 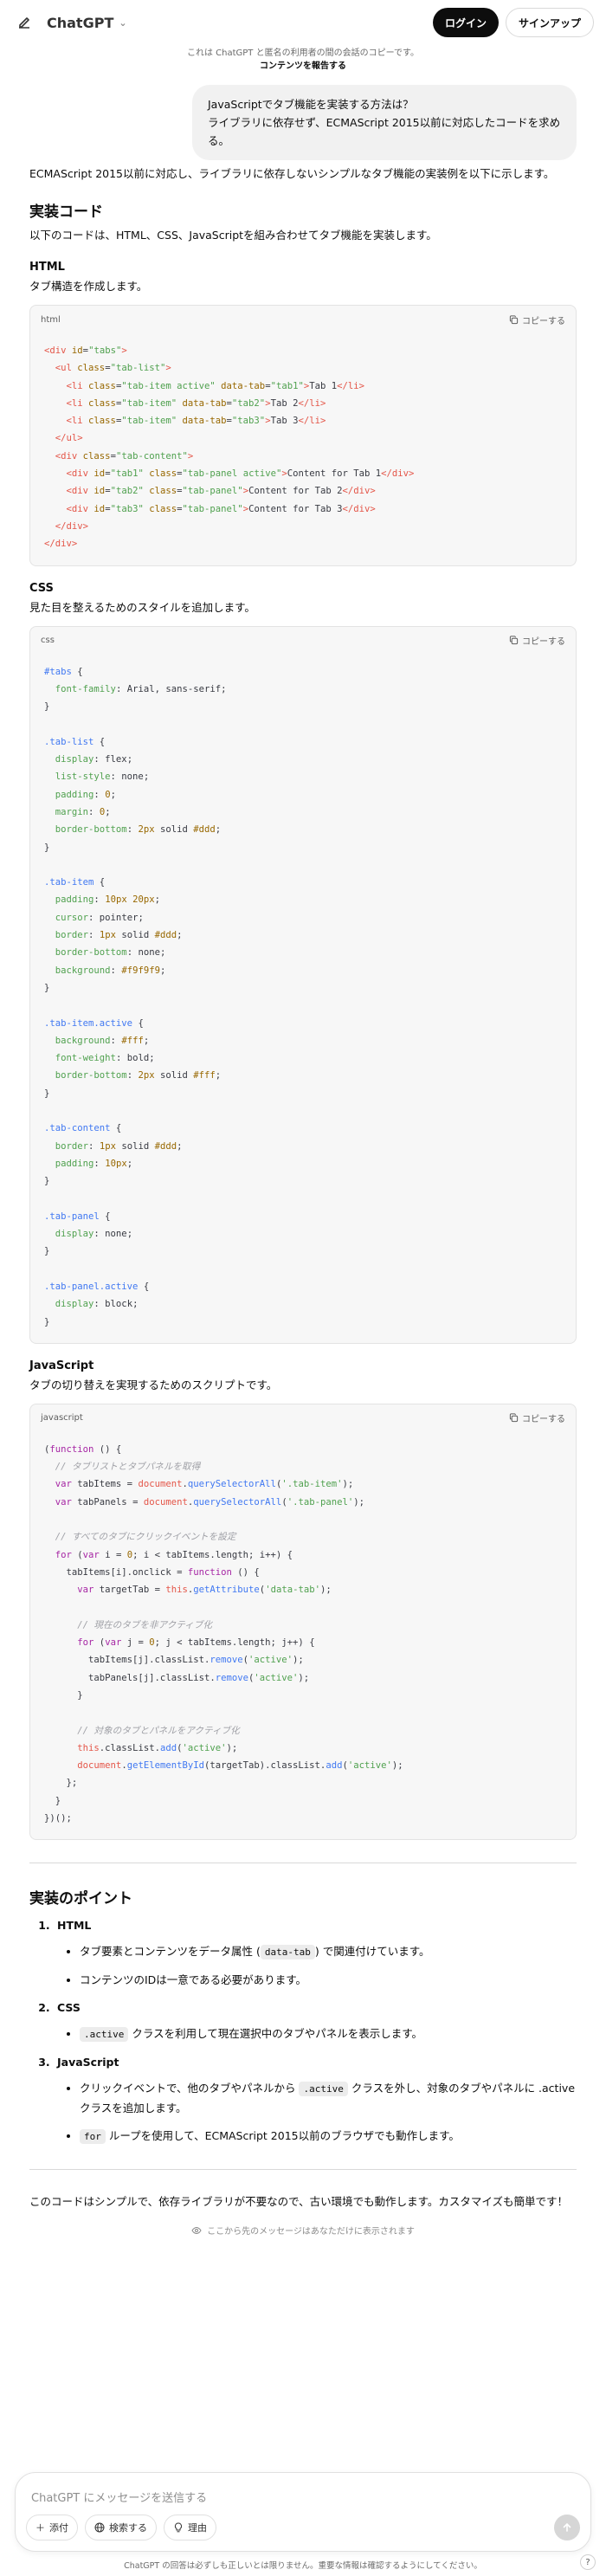 What do you see at coordinates (40, 2528) in the screenshot?
I see `plus-icon: ＋` at bounding box center [40, 2528].